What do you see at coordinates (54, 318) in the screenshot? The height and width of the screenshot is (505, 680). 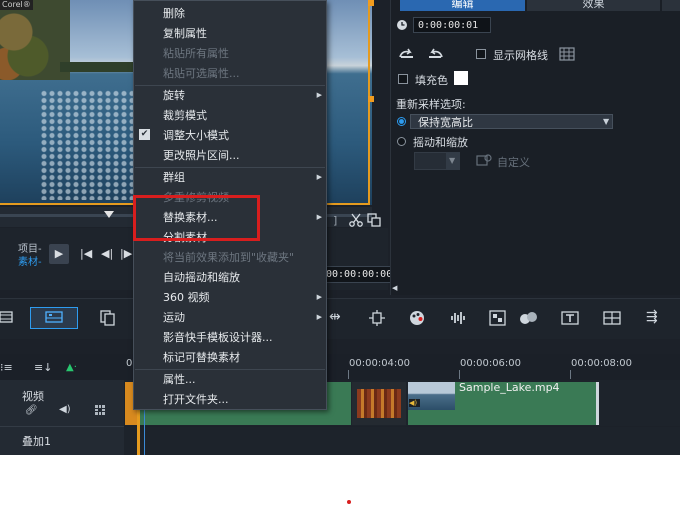 I see `storyboard-icon` at bounding box center [54, 318].